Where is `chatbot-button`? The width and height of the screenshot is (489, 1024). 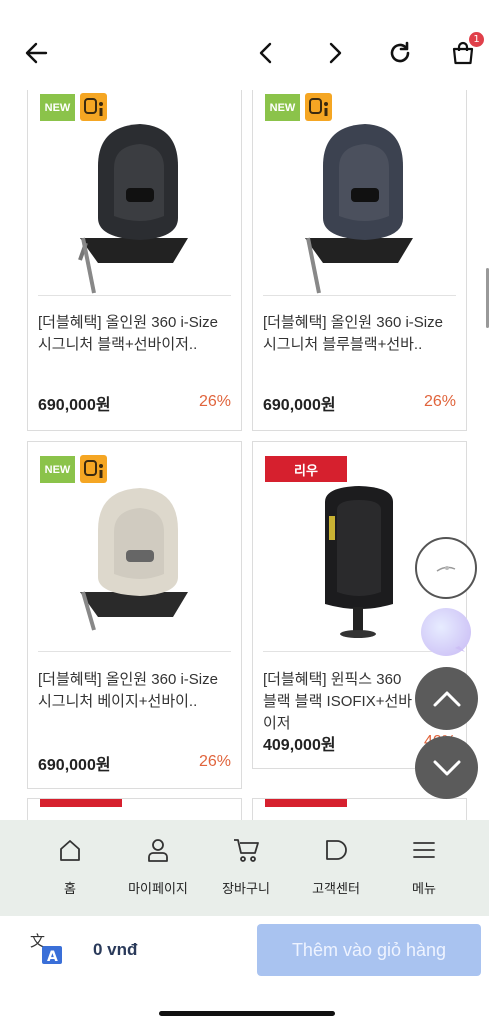
chatbot-button is located at coordinates (446, 632).